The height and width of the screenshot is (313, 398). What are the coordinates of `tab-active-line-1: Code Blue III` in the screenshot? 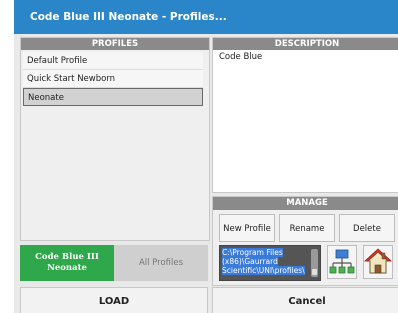 It's located at (67, 257).